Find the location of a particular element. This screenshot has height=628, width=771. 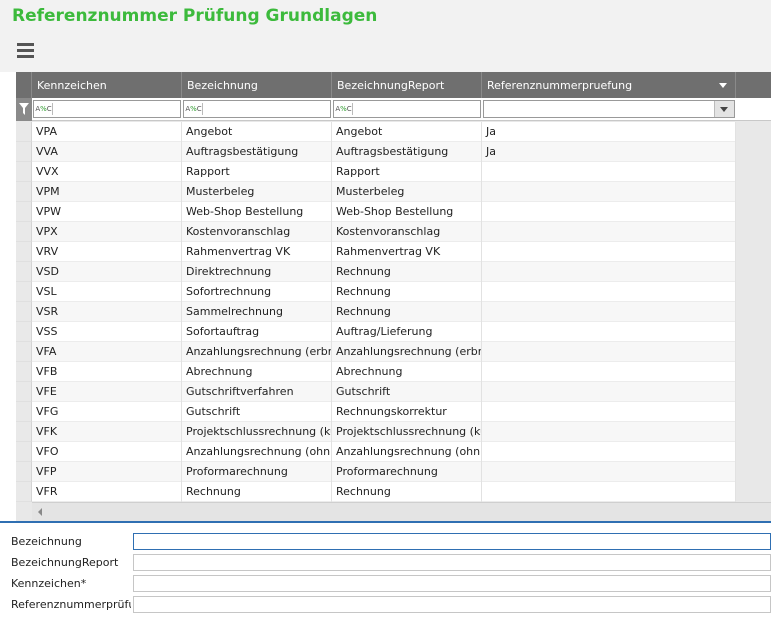

table-row: VFE Gutschriftverfahren Gutschrift is located at coordinates (393, 392).